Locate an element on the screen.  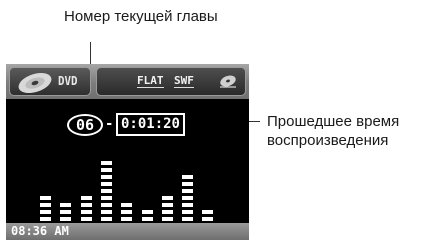
clock-bar: 08:36 AM is located at coordinates (127, 231).